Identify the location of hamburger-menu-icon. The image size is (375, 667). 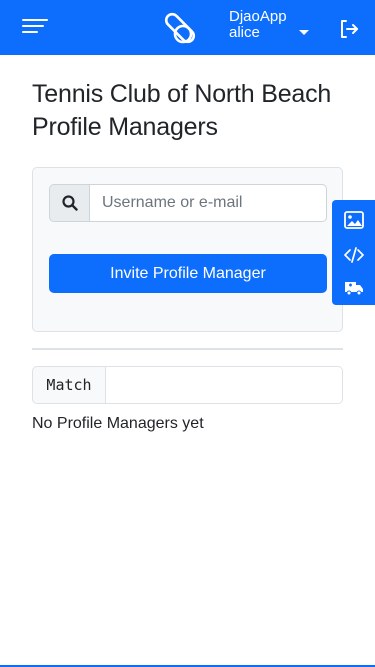
(34, 28).